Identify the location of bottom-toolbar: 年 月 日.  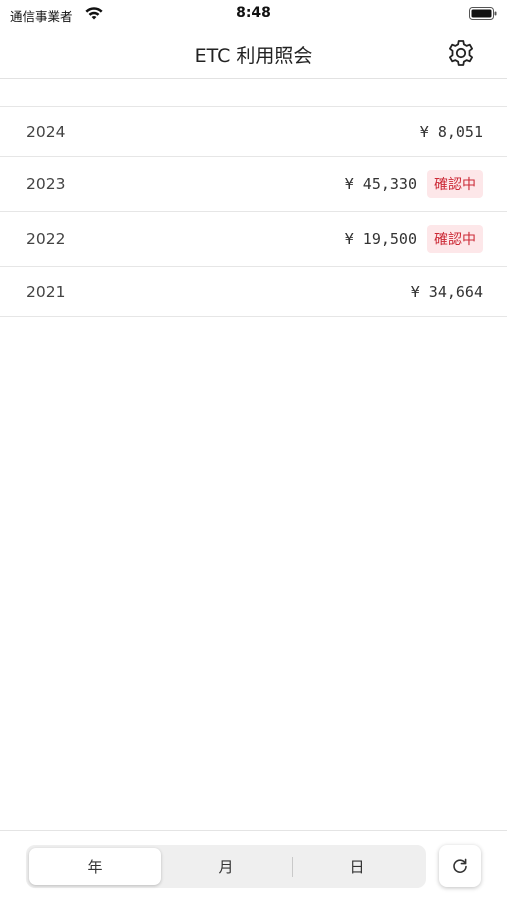
(253, 865).